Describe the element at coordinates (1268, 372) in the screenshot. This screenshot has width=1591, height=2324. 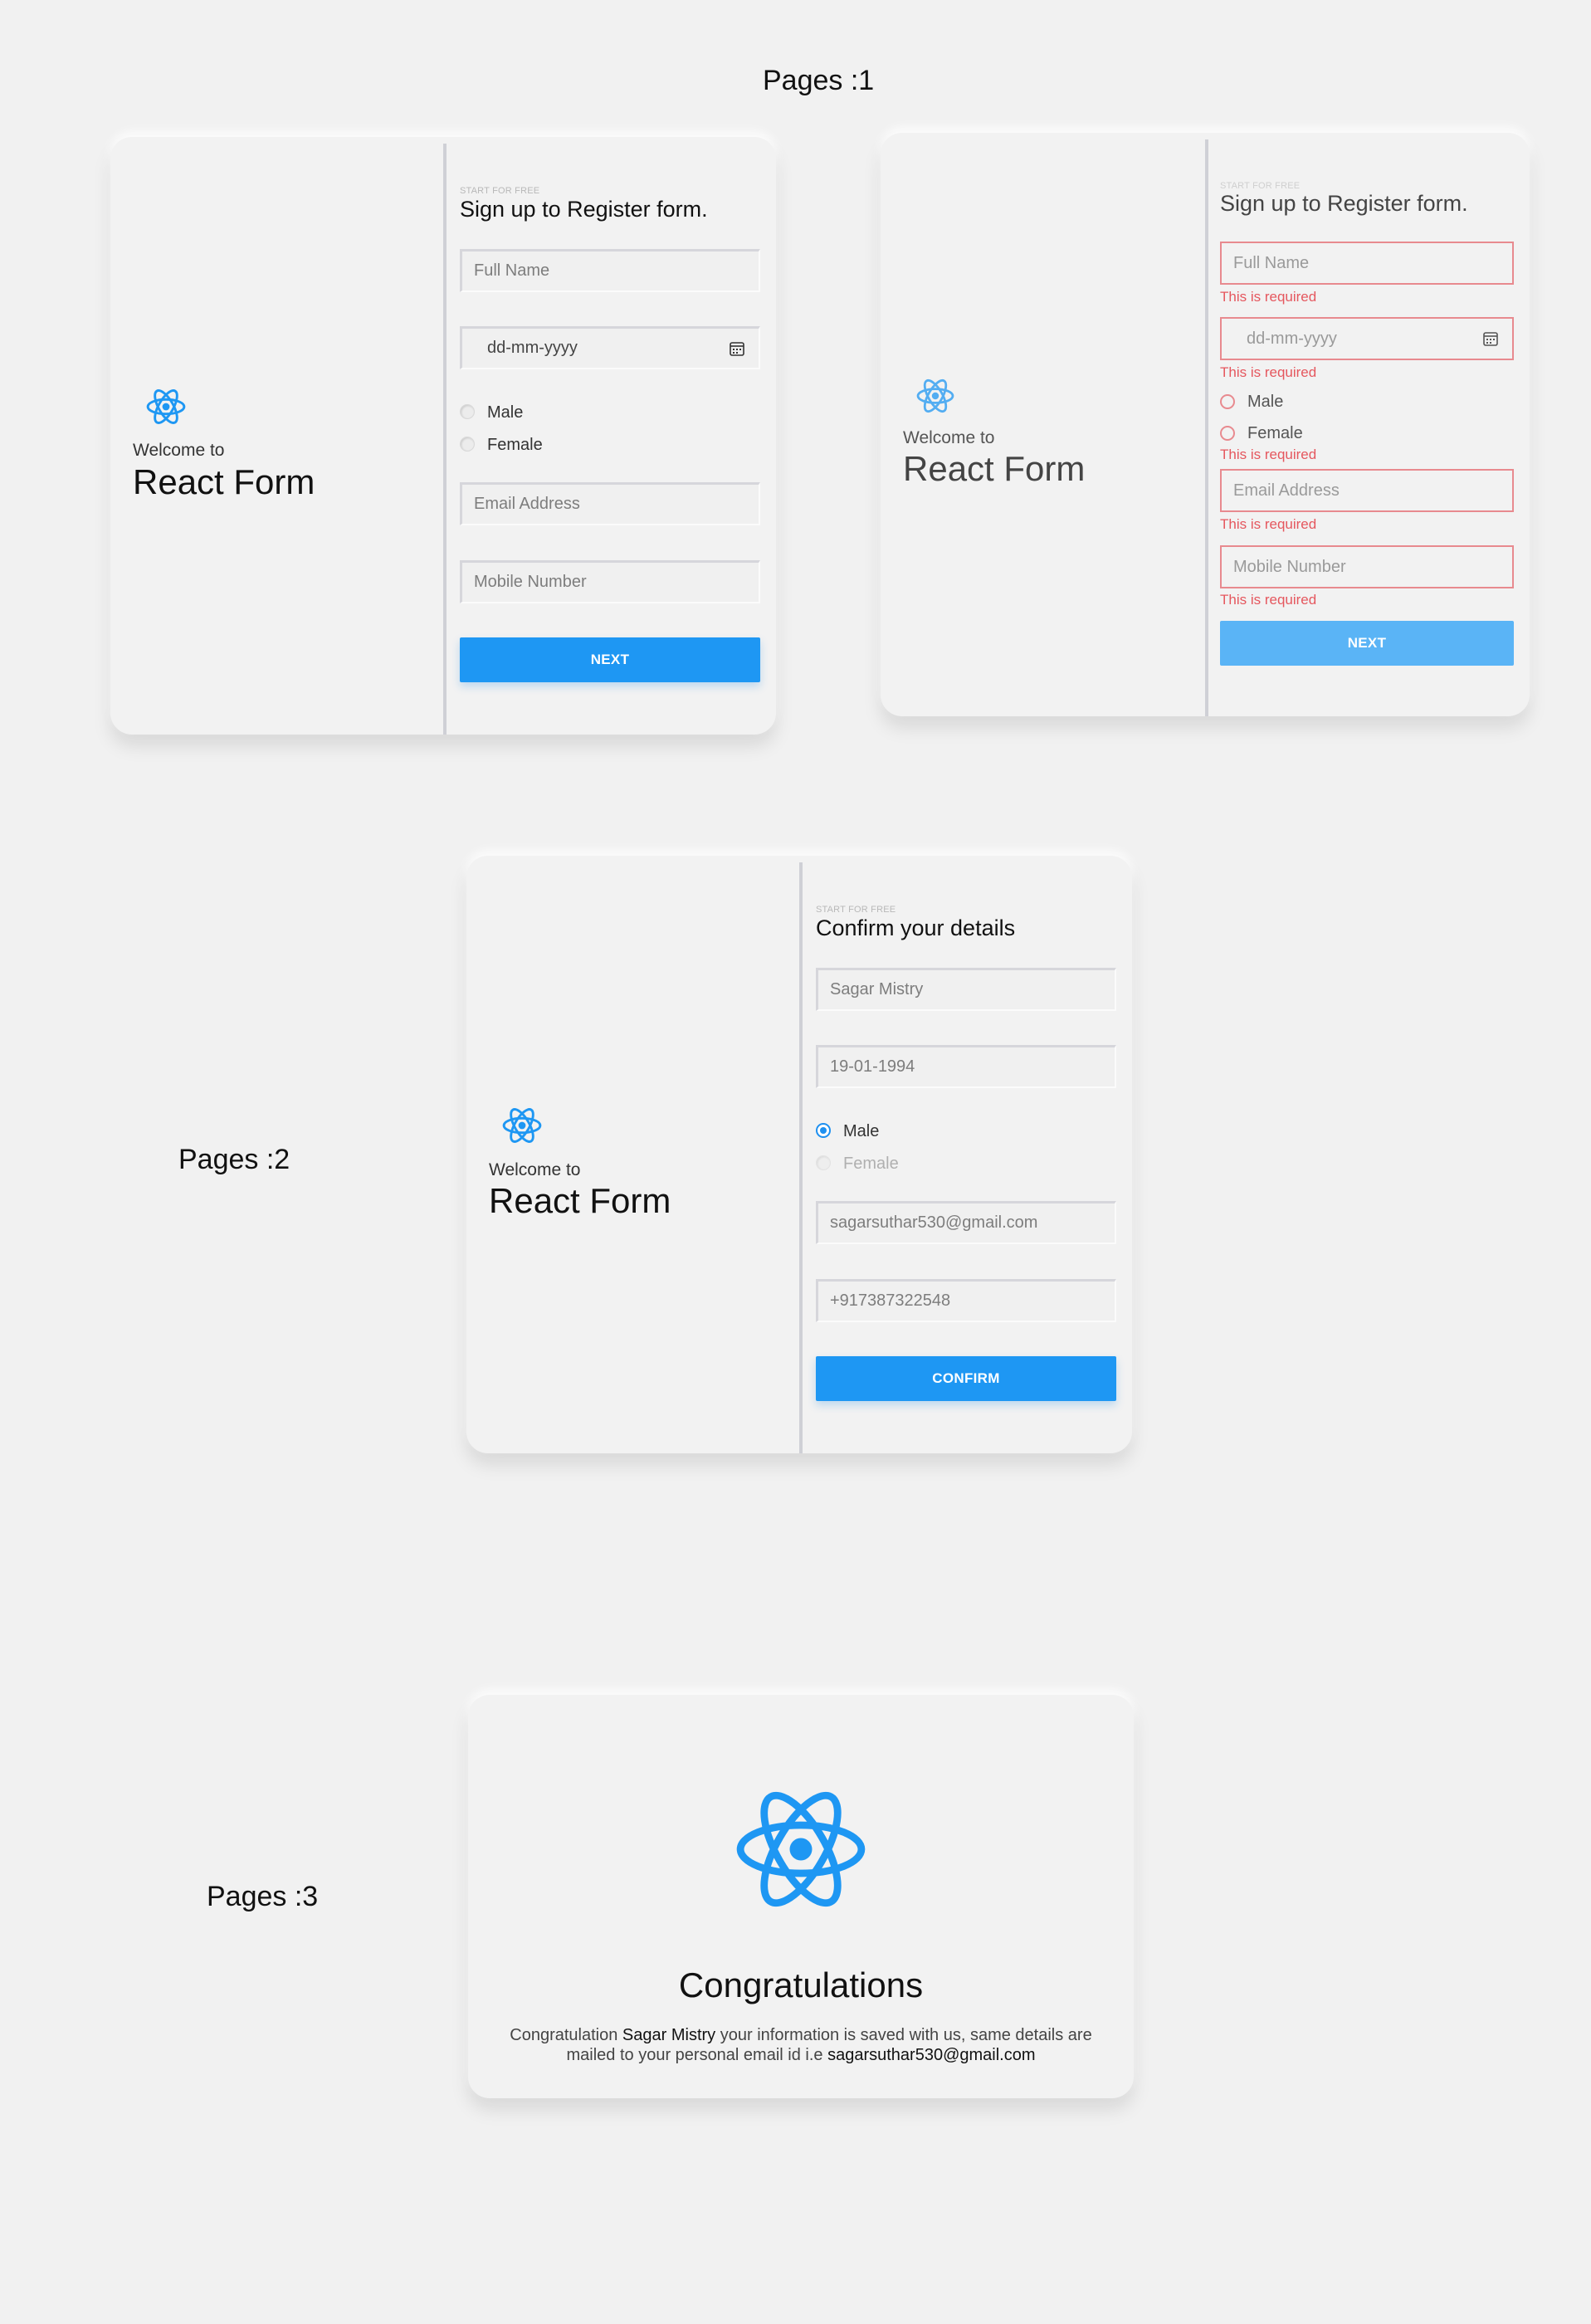
I see `dob-error: This is required` at that location.